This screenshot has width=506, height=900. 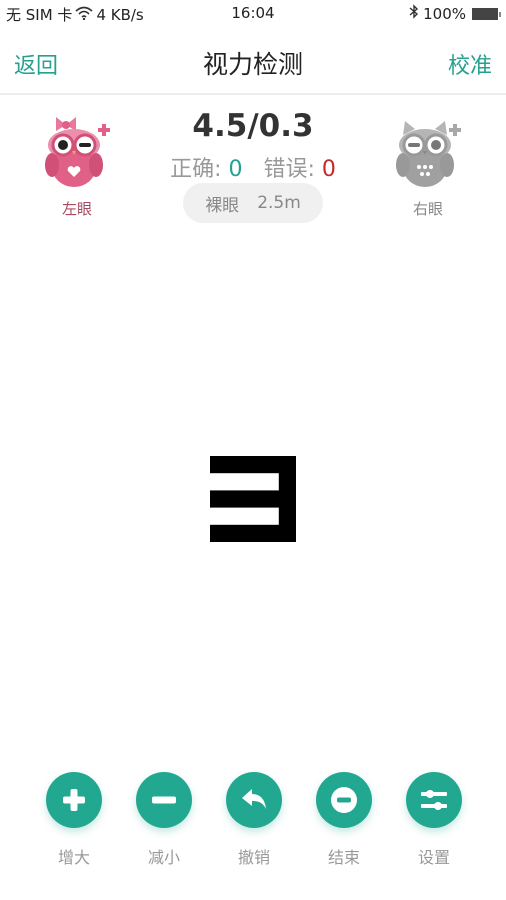 I want to click on mode-type: 裸眼, so click(x=222, y=205).